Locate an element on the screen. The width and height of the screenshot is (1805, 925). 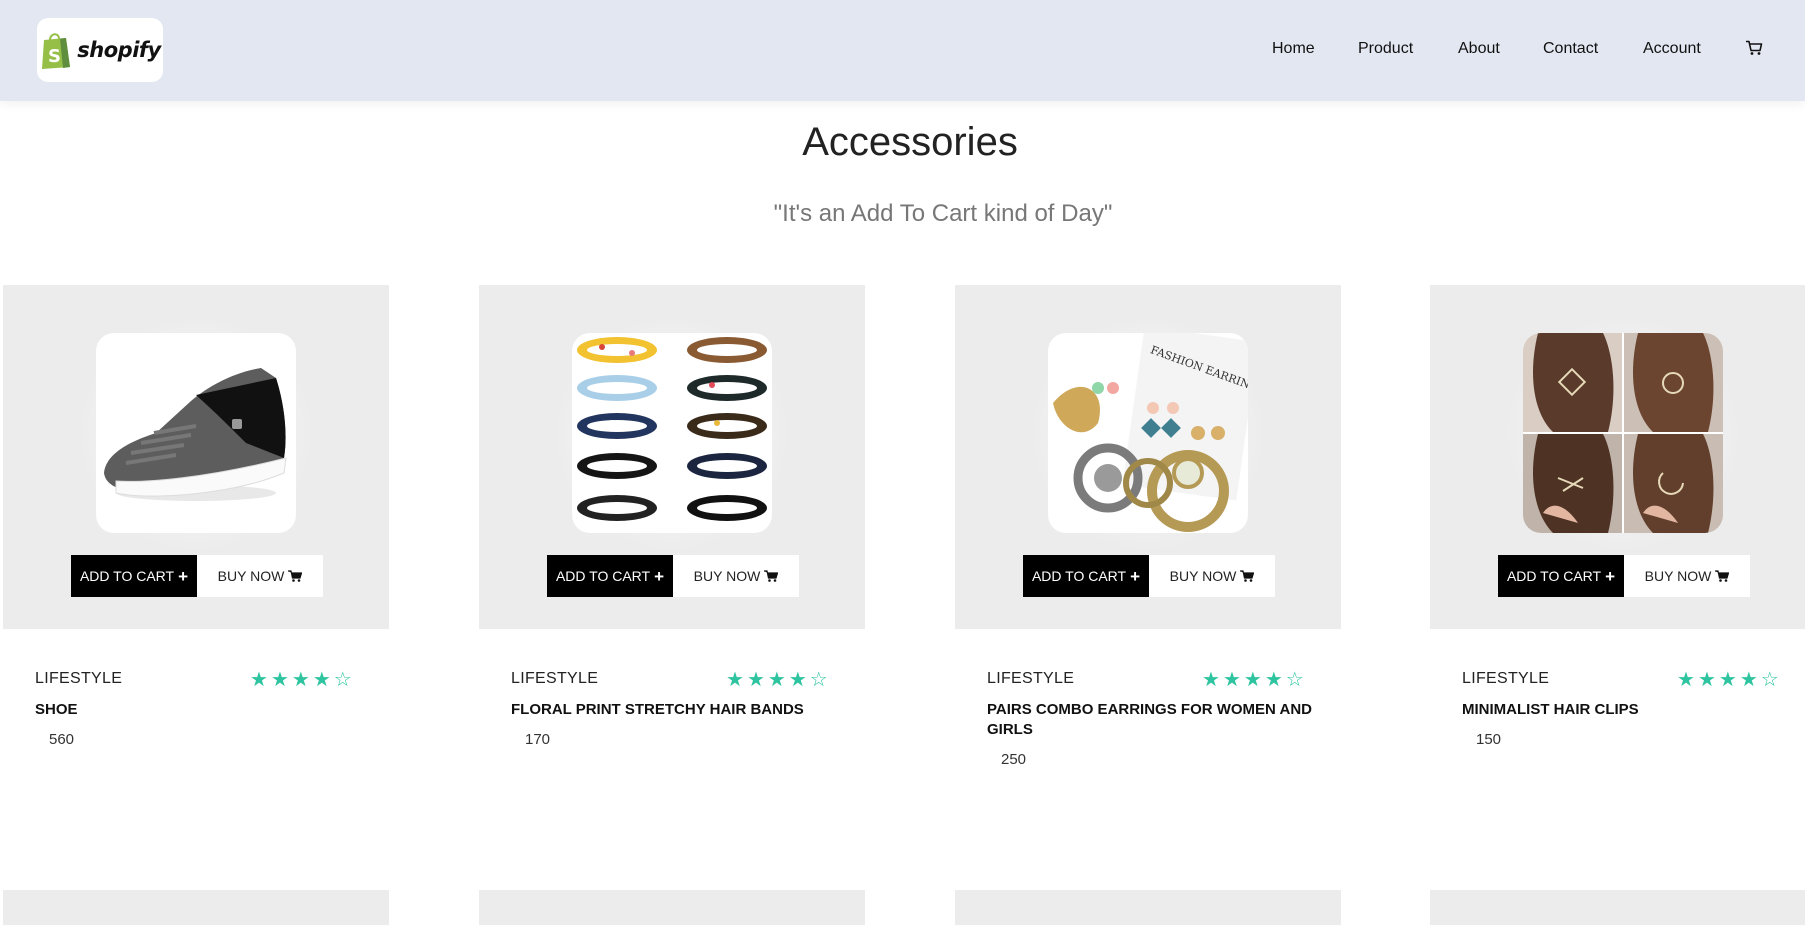
shopify-bag-icon: S is located at coordinates (56, 51).